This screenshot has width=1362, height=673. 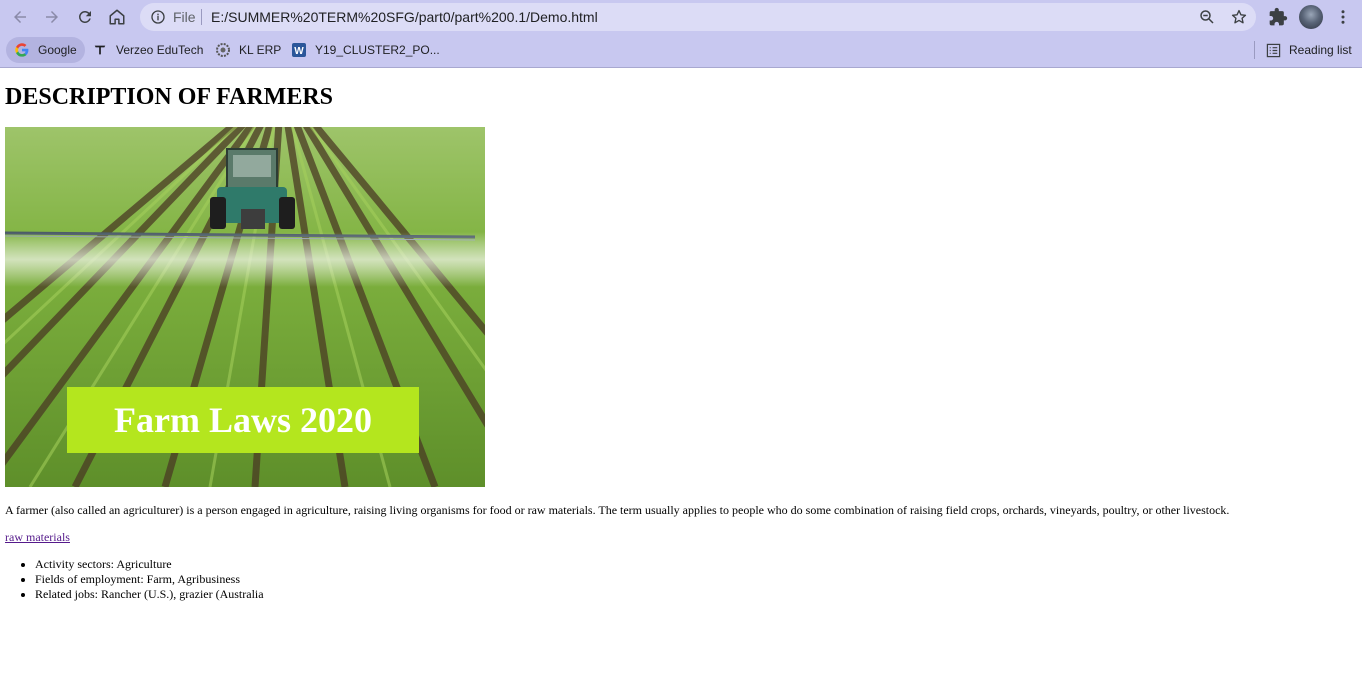 What do you see at coordinates (1207, 17) in the screenshot?
I see `zoom-icon` at bounding box center [1207, 17].